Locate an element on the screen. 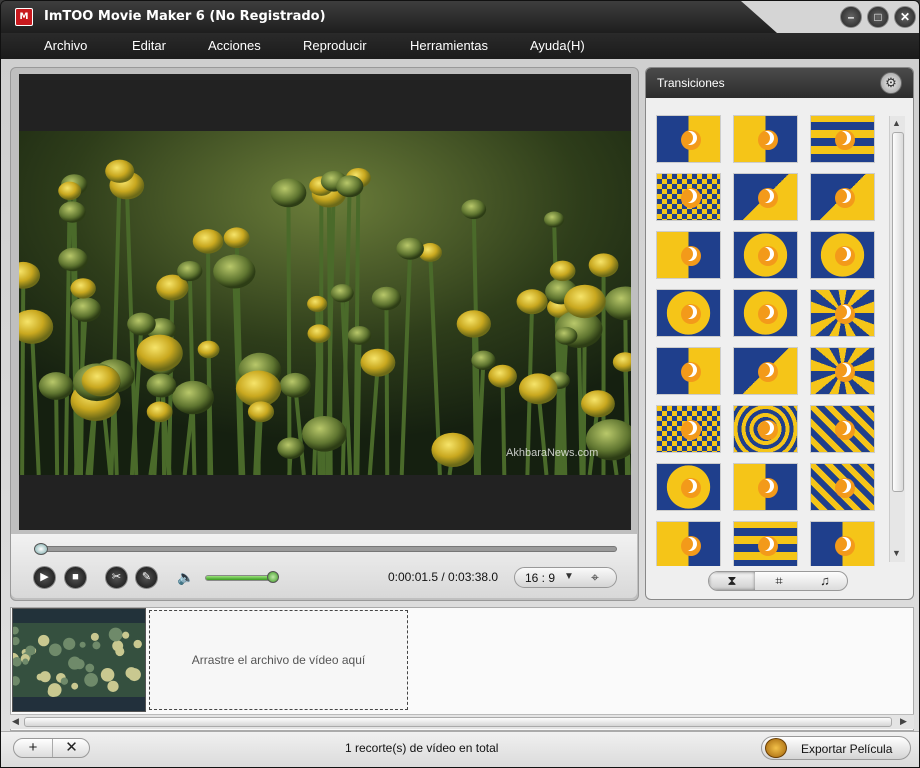 This screenshot has height=768, width=920. remove-clip-button: ✕ is located at coordinates (71, 748).